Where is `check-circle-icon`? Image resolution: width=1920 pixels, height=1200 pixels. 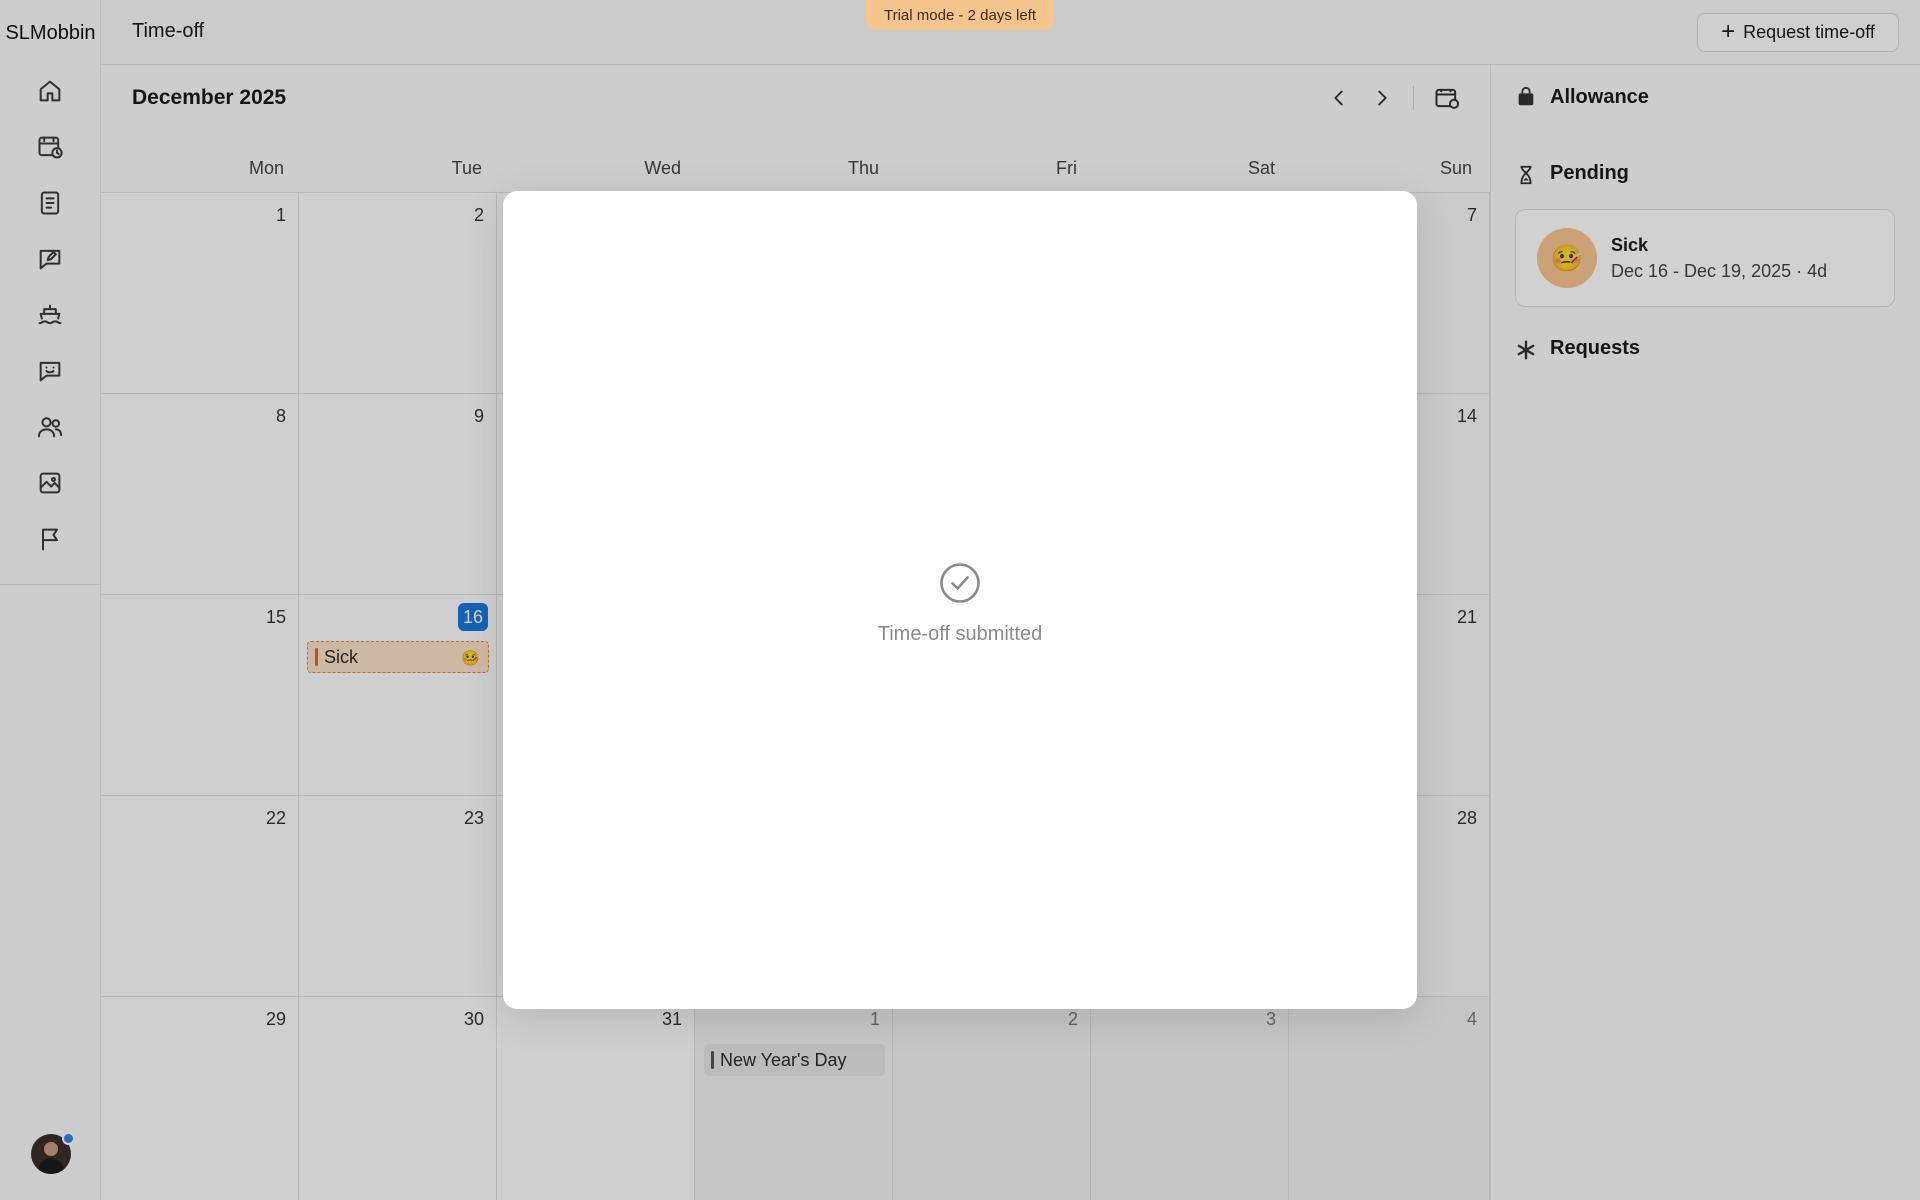
check-circle-icon is located at coordinates (960, 583).